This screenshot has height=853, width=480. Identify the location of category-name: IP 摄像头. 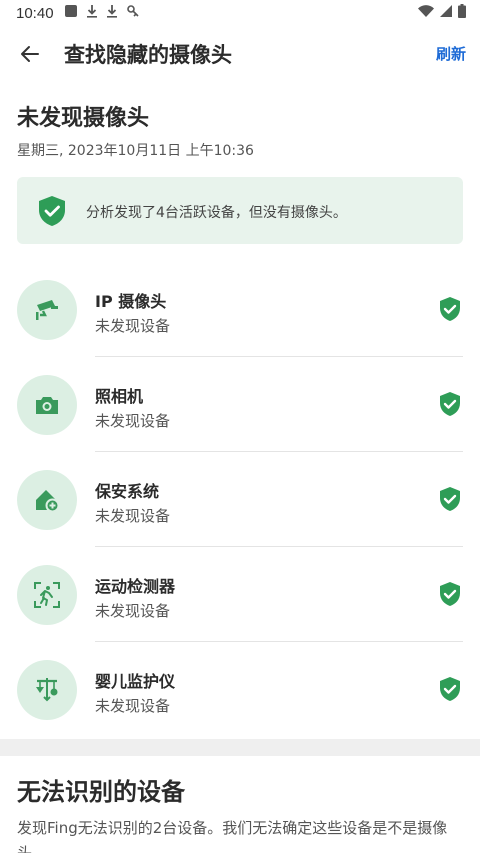
(131, 301).